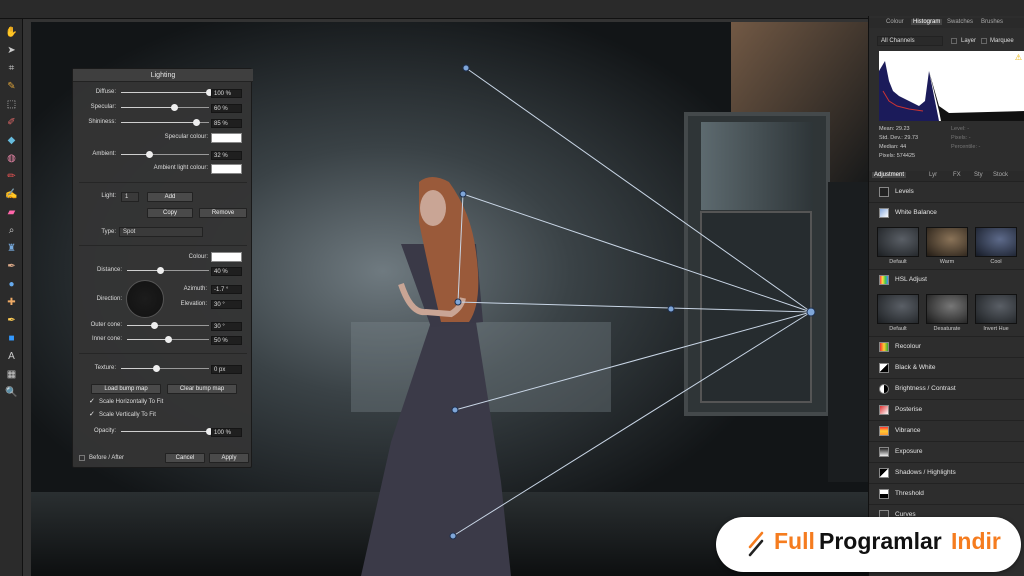  I want to click on mesh-warp-icon: ▦, so click(11, 374).